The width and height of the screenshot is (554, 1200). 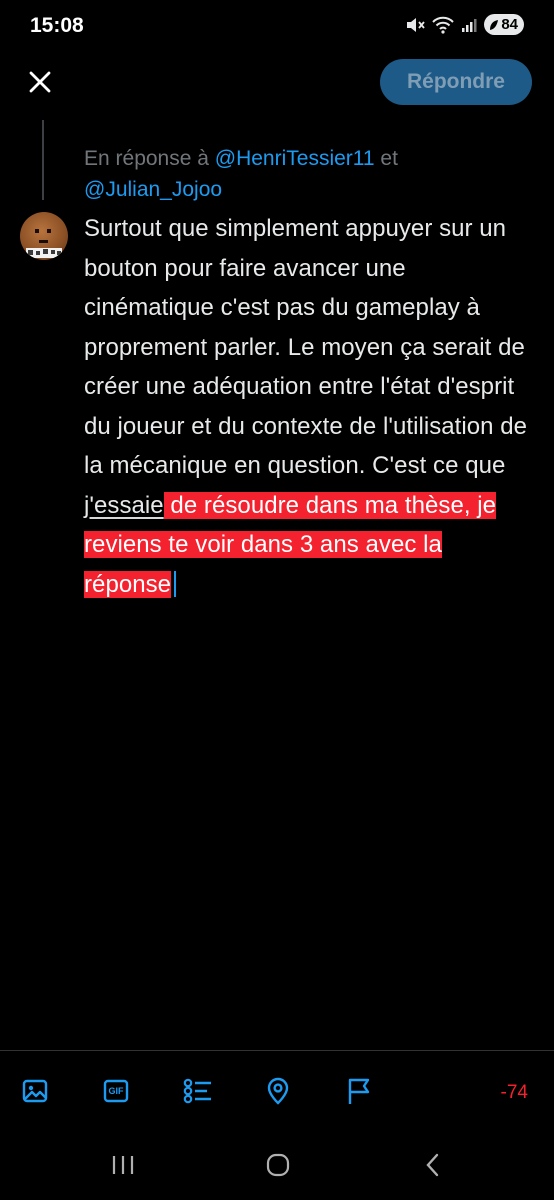 What do you see at coordinates (175, 583) in the screenshot?
I see `text-cursor` at bounding box center [175, 583].